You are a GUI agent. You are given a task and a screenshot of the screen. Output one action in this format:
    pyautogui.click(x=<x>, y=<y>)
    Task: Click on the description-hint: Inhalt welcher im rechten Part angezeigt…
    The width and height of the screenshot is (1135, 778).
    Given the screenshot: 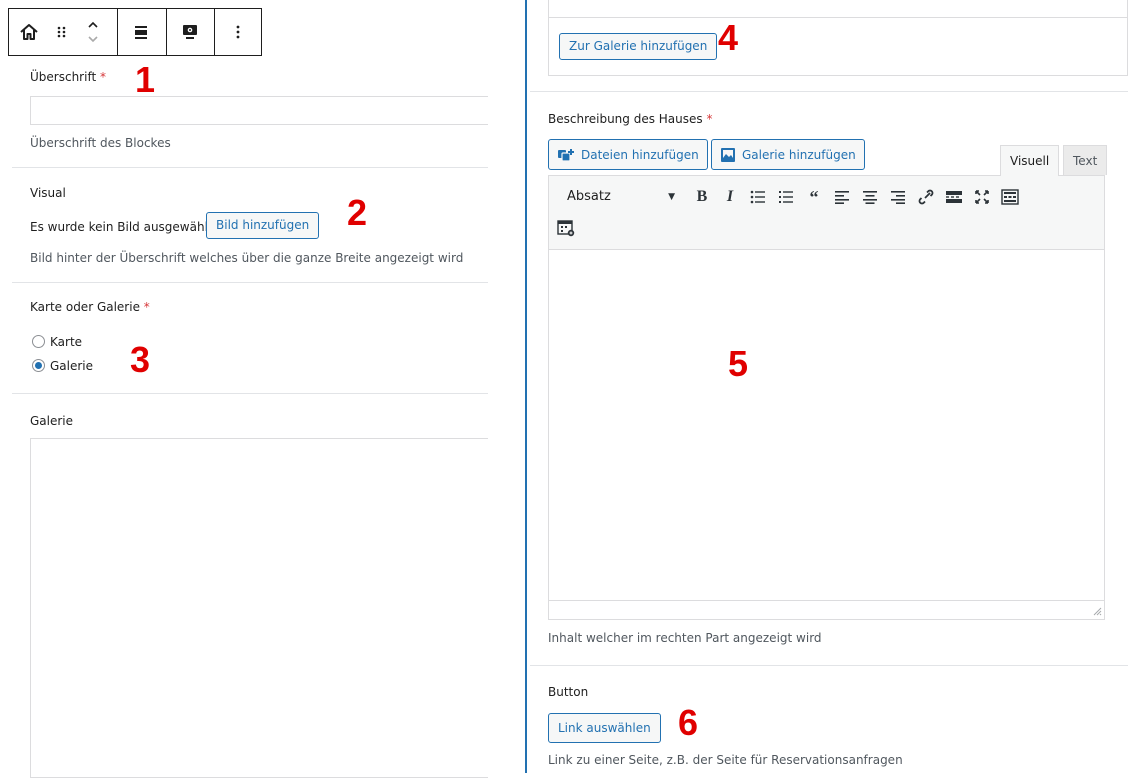 What is the action you would take?
    pyautogui.click(x=685, y=638)
    